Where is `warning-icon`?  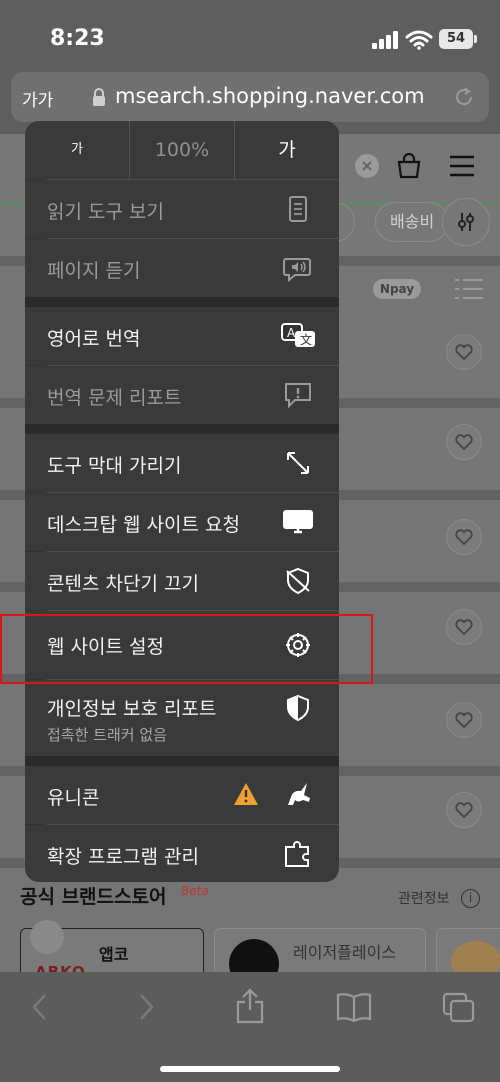
warning-icon is located at coordinates (246, 794).